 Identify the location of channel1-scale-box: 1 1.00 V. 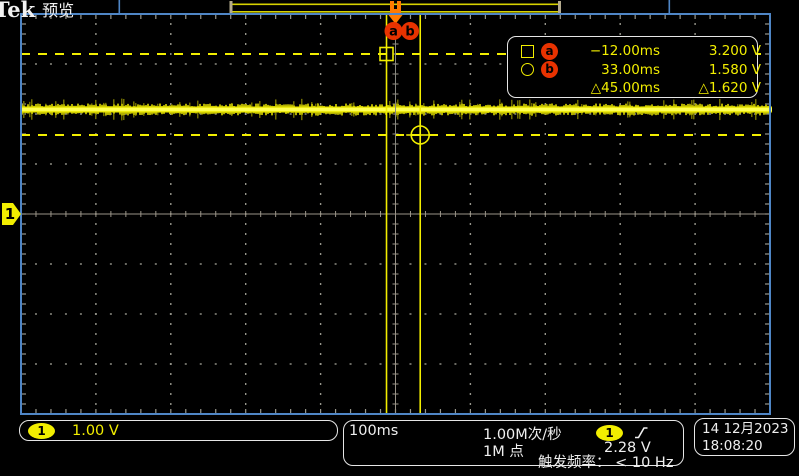
(178, 430).